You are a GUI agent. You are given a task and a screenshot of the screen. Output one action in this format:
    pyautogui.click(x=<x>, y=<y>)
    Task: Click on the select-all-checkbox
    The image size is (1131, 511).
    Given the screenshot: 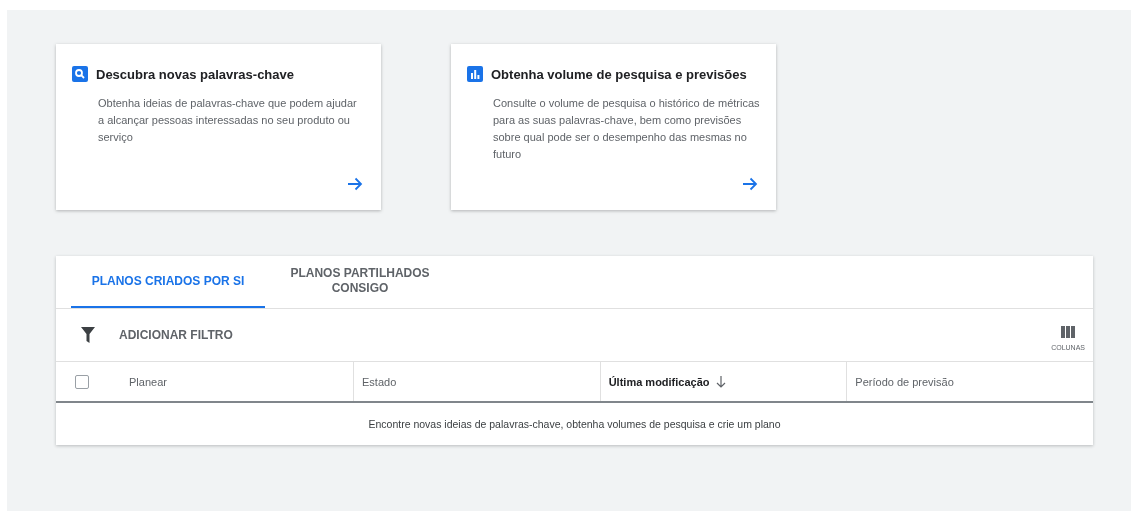 What is the action you would take?
    pyautogui.click(x=82, y=381)
    